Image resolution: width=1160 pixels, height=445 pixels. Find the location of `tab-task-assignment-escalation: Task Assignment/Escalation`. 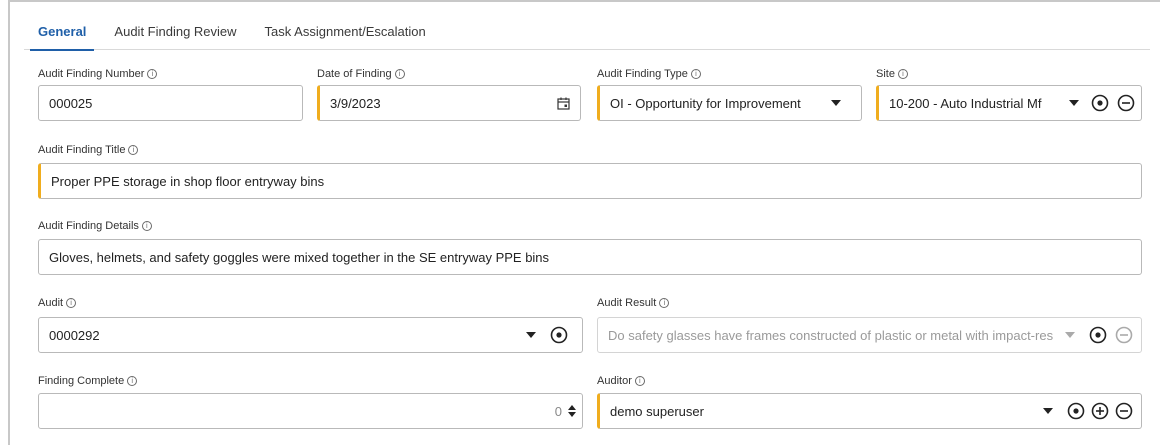

tab-task-assignment-escalation: Task Assignment/Escalation is located at coordinates (345, 32).